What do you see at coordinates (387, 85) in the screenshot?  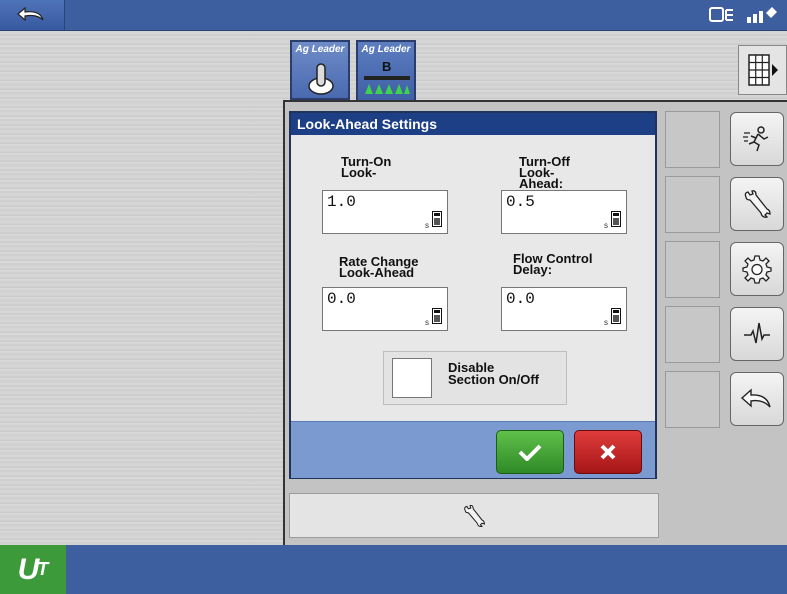 I see `sprayer-boom-icon` at bounding box center [387, 85].